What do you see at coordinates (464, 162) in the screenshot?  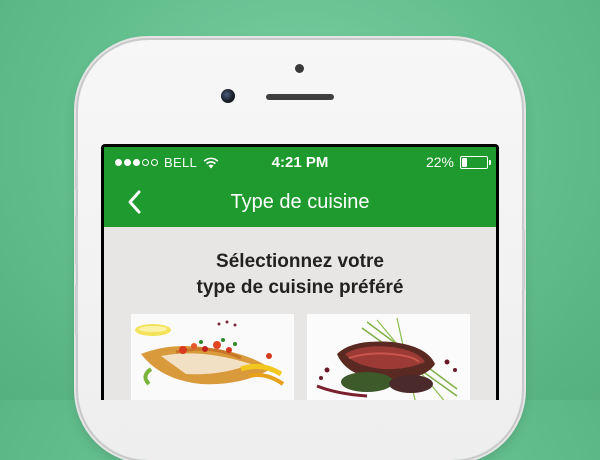 I see `battery-fill` at bounding box center [464, 162].